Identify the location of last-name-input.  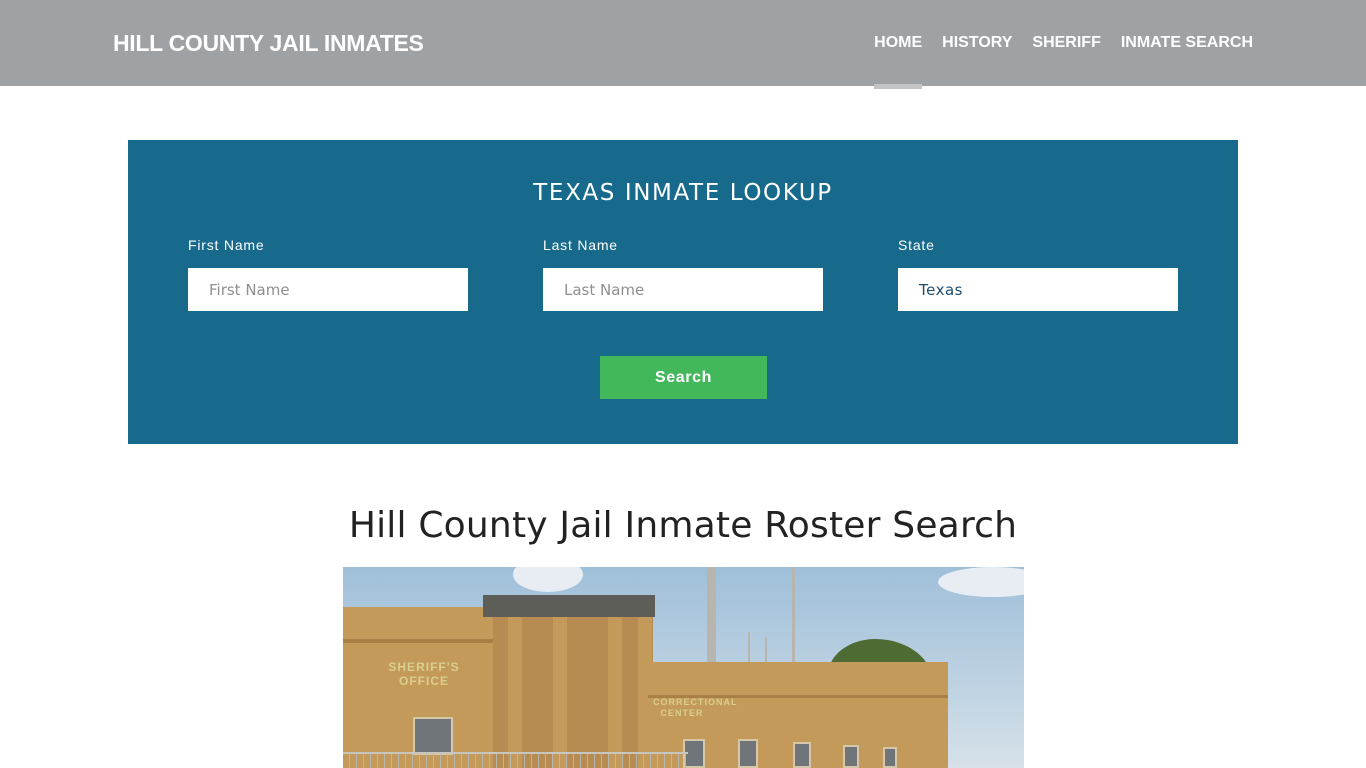
(683, 289).